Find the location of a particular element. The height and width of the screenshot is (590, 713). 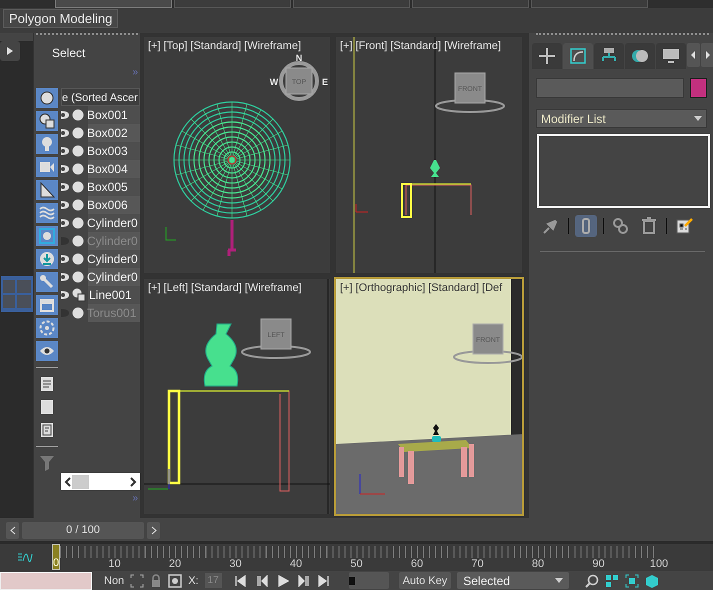

circle-icon is located at coordinates (47, 98).